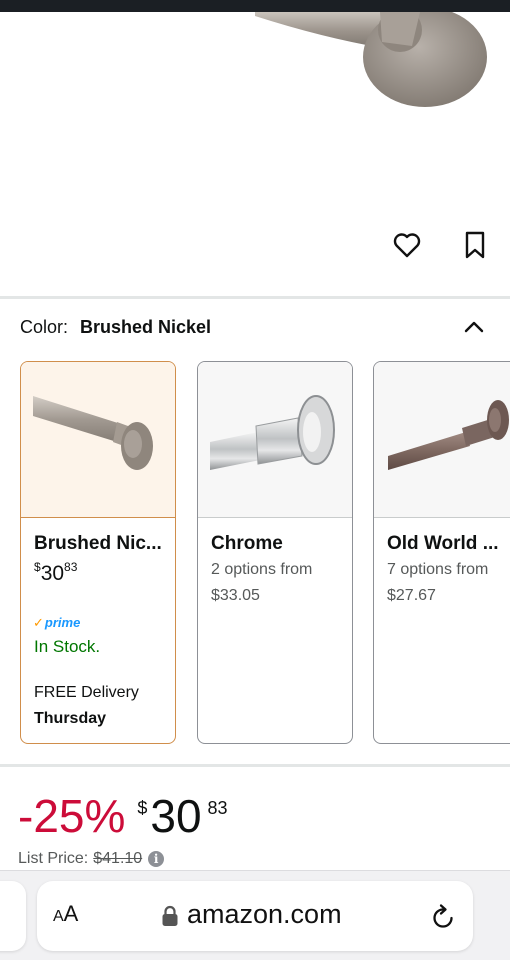  I want to click on url-text: amazon.com, so click(264, 914).